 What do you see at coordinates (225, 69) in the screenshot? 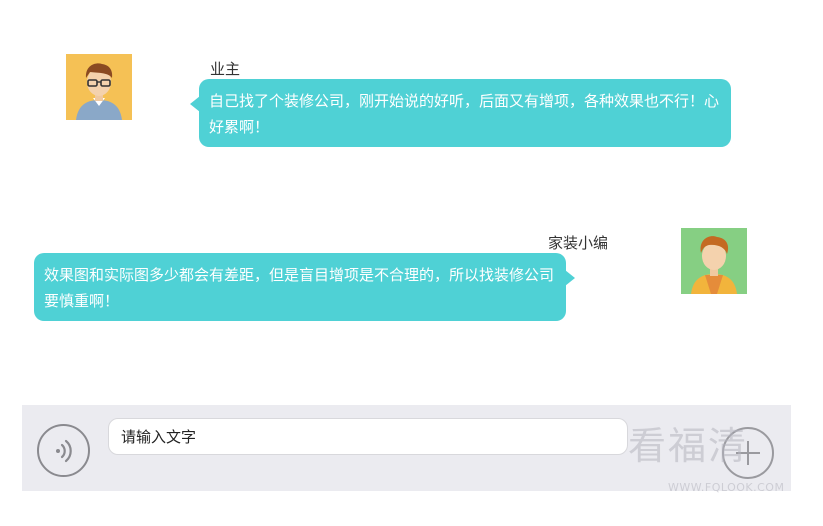
I see `owner-name: 业主` at bounding box center [225, 69].